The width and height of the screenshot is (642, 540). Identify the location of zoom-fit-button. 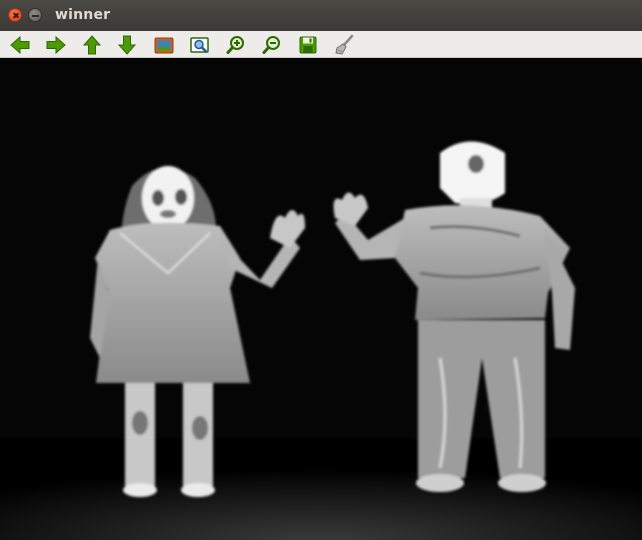
(200, 45).